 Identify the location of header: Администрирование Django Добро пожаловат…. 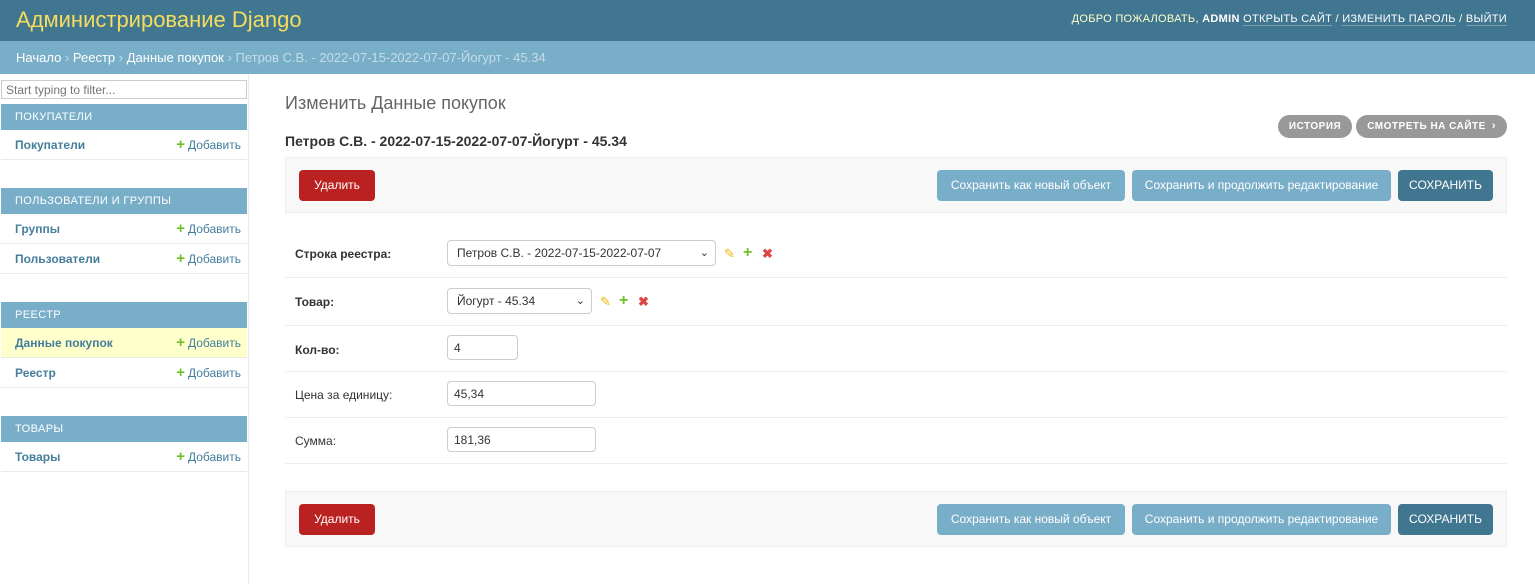
(767, 20).